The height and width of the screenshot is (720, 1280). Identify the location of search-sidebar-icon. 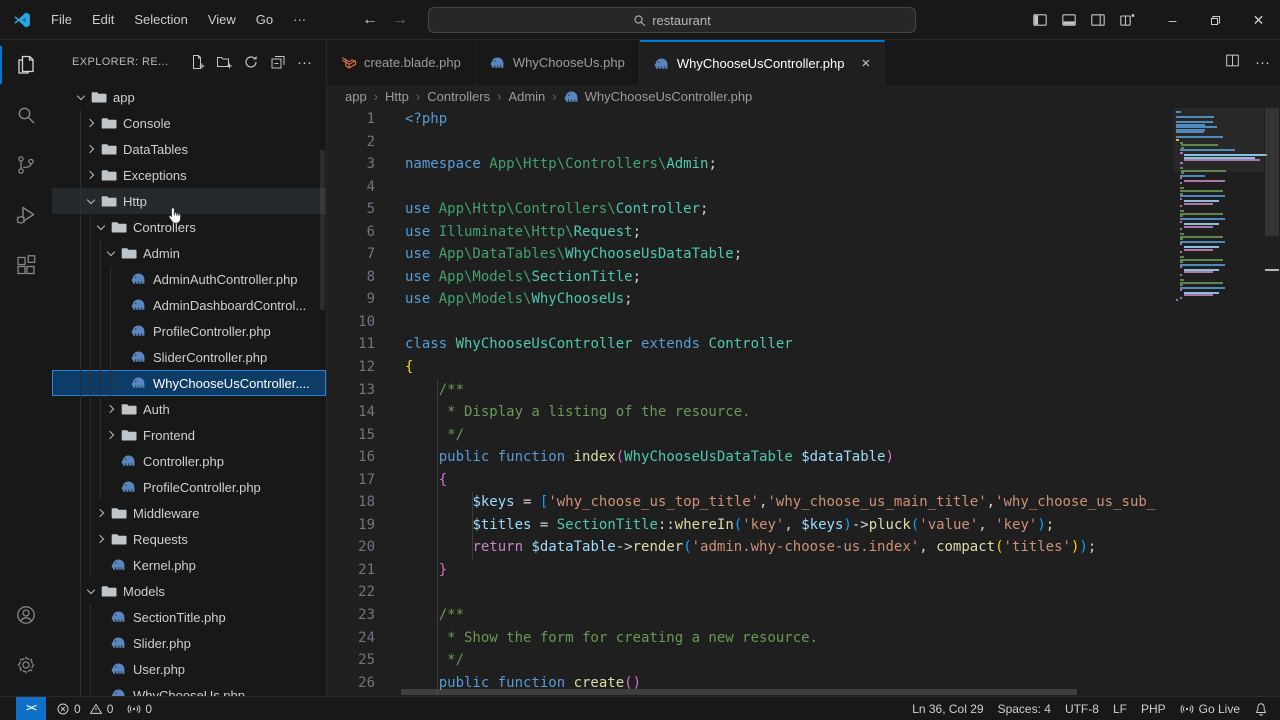
(26, 115).